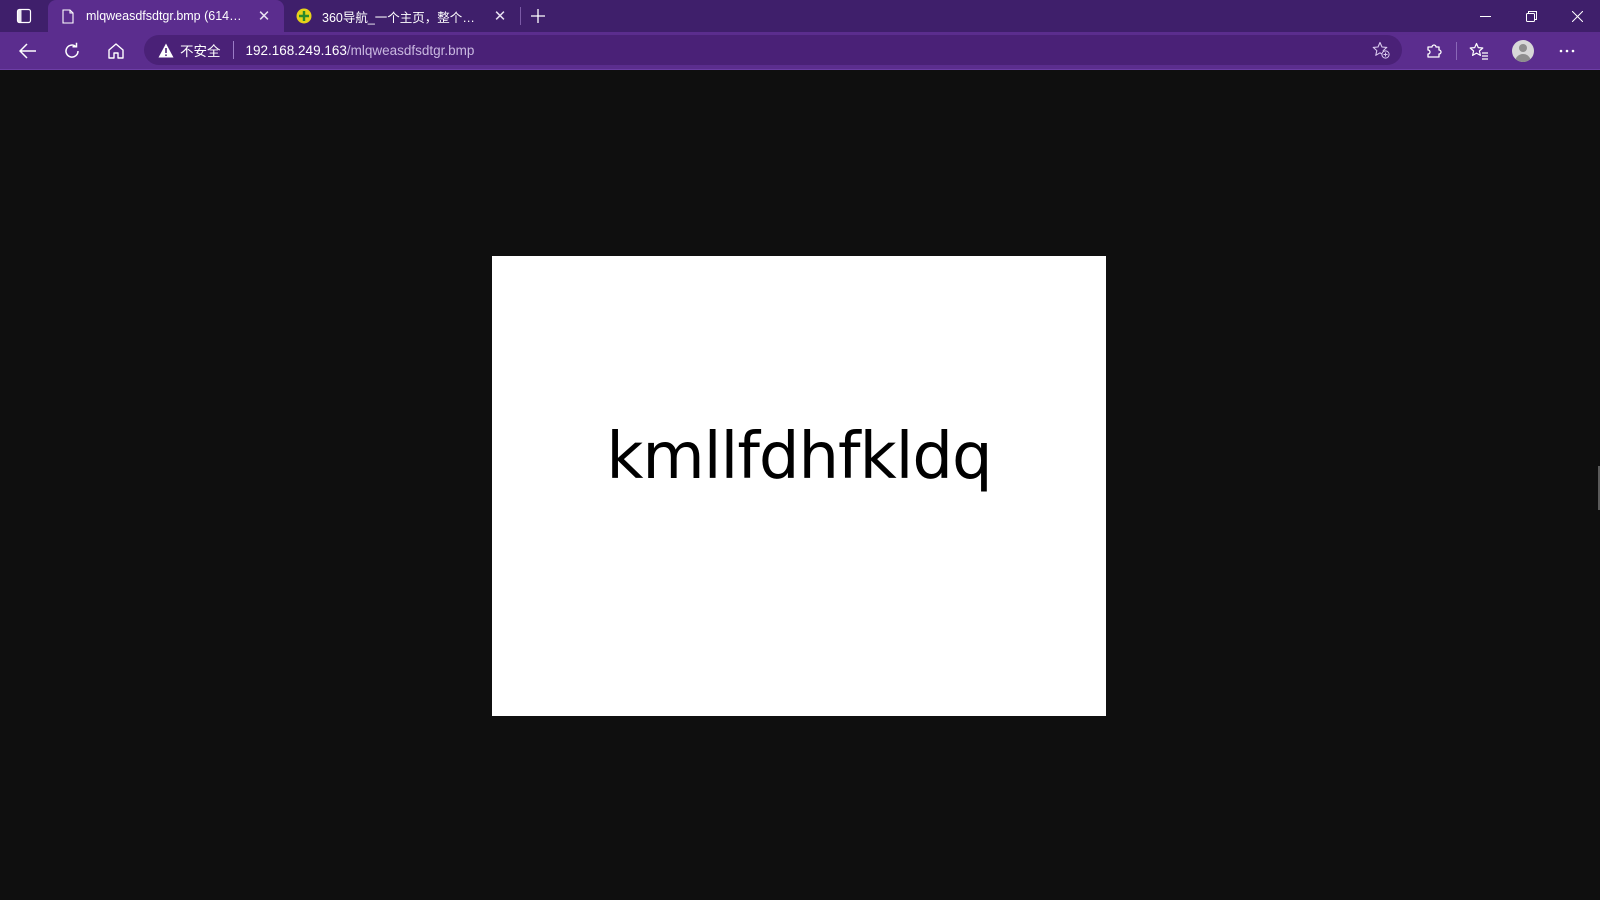 This screenshot has width=1600, height=900. I want to click on profile-button, so click(1523, 51).